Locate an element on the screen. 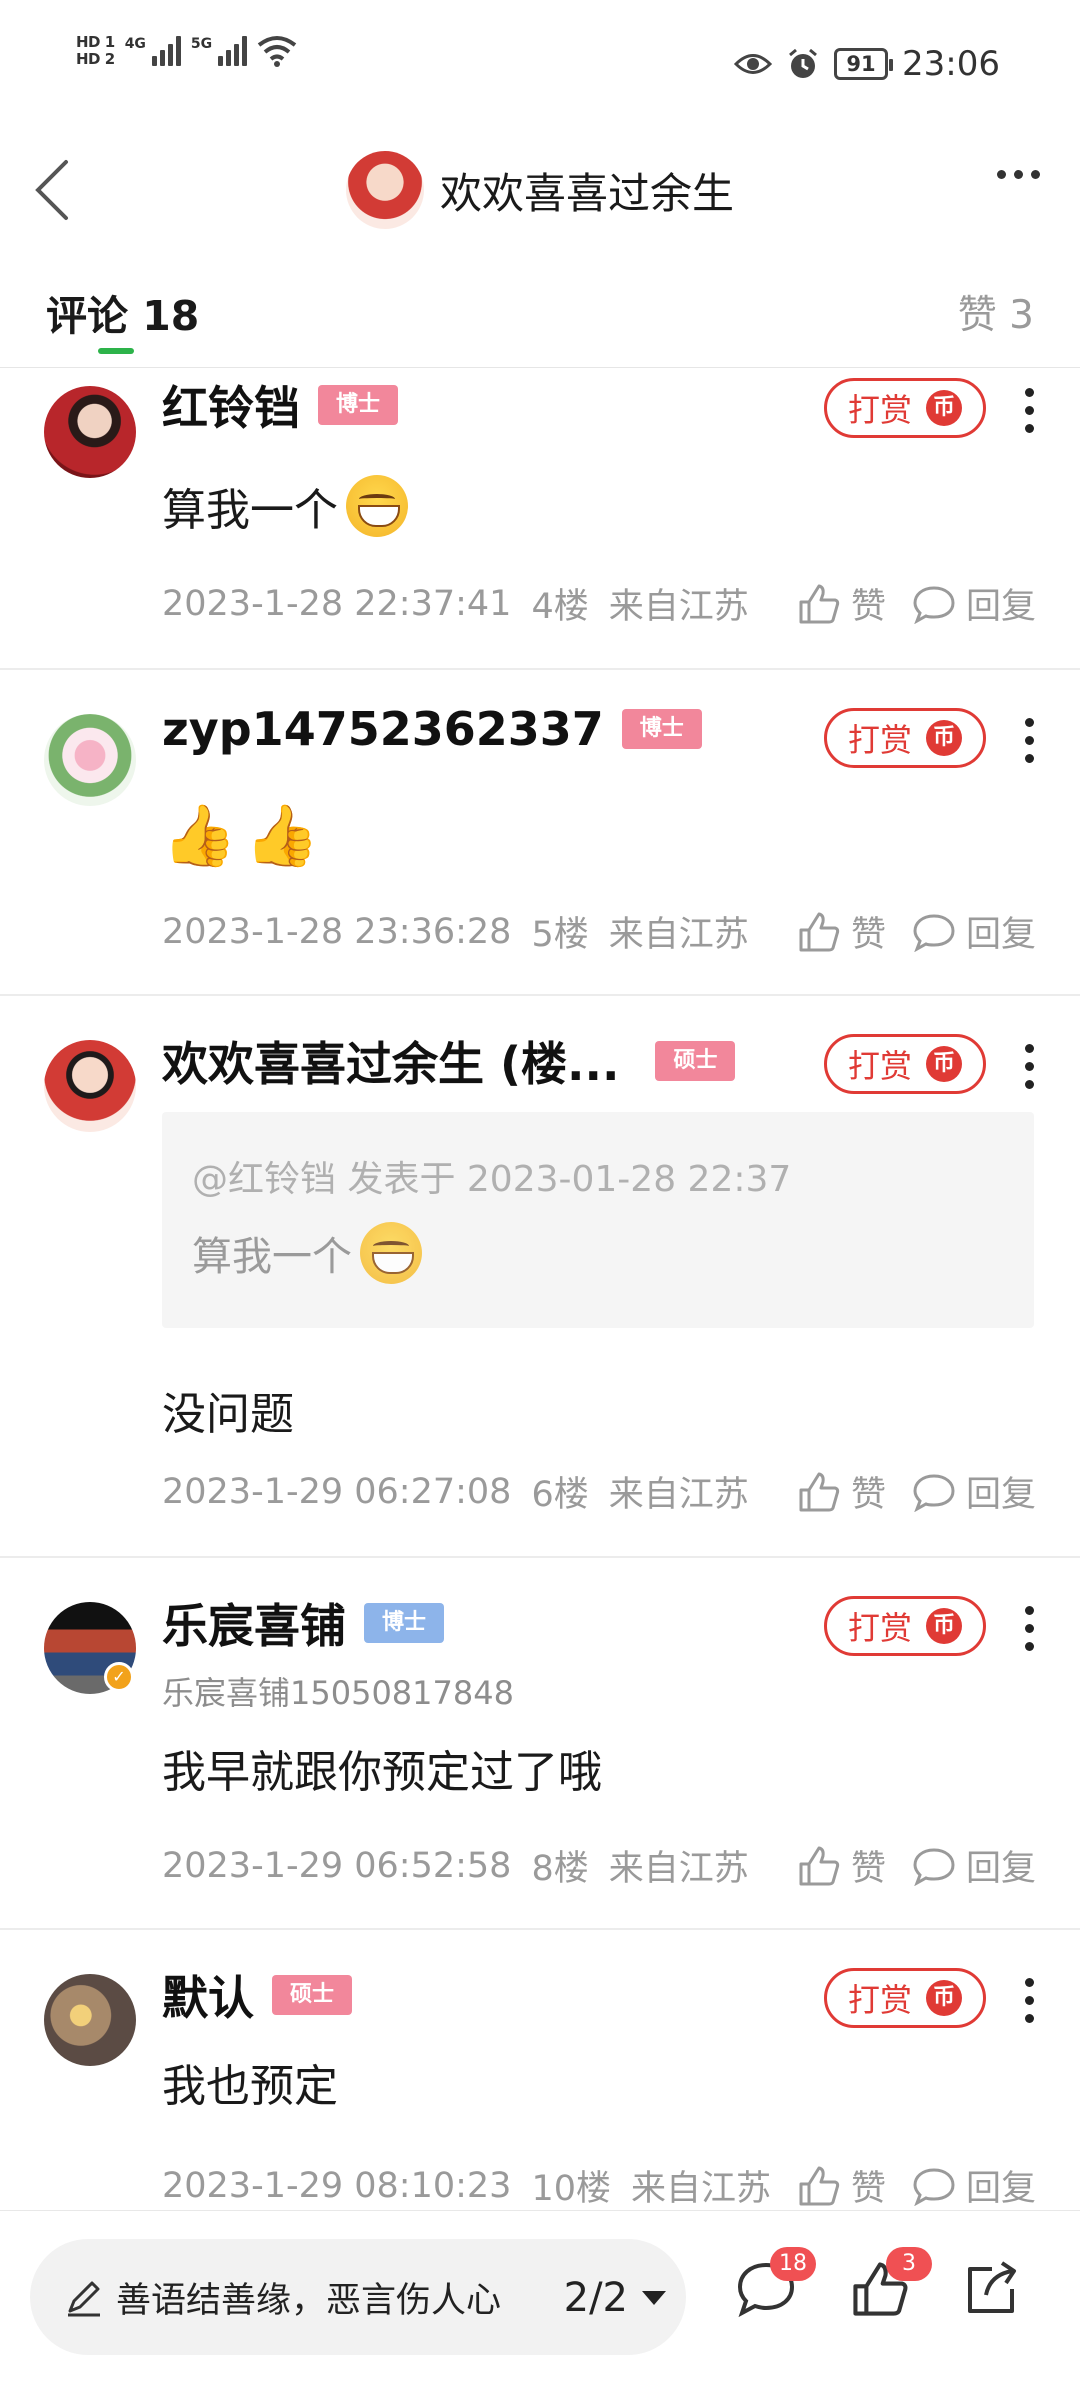  floor-number: 6楼 is located at coordinates (560, 1495).